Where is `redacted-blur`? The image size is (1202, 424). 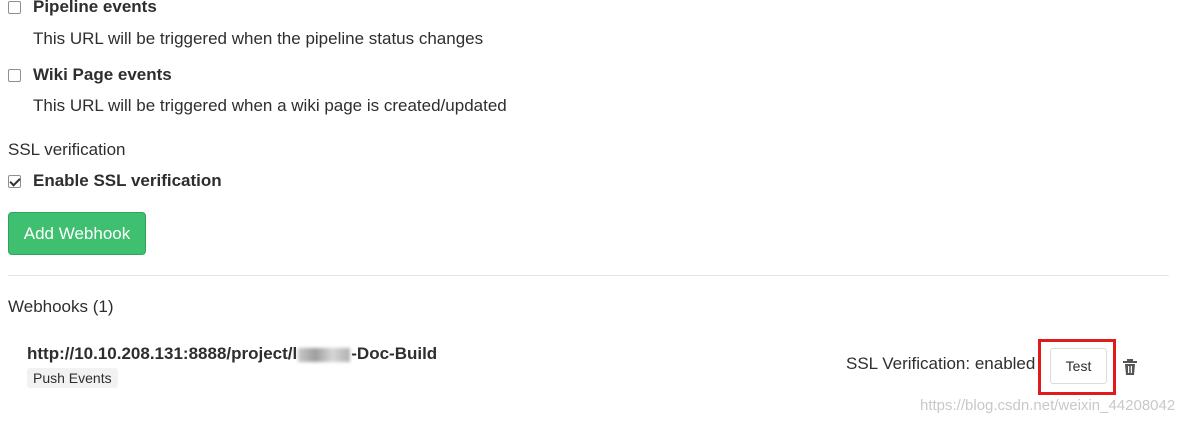 redacted-blur is located at coordinates (324, 354).